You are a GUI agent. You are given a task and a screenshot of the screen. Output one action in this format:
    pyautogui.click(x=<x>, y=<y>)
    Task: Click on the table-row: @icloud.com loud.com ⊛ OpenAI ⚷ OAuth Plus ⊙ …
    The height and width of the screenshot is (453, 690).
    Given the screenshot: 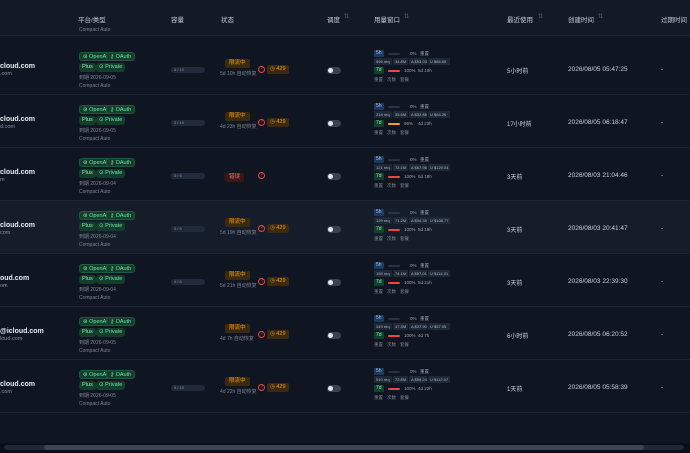 What is the action you would take?
    pyautogui.click(x=345, y=333)
    